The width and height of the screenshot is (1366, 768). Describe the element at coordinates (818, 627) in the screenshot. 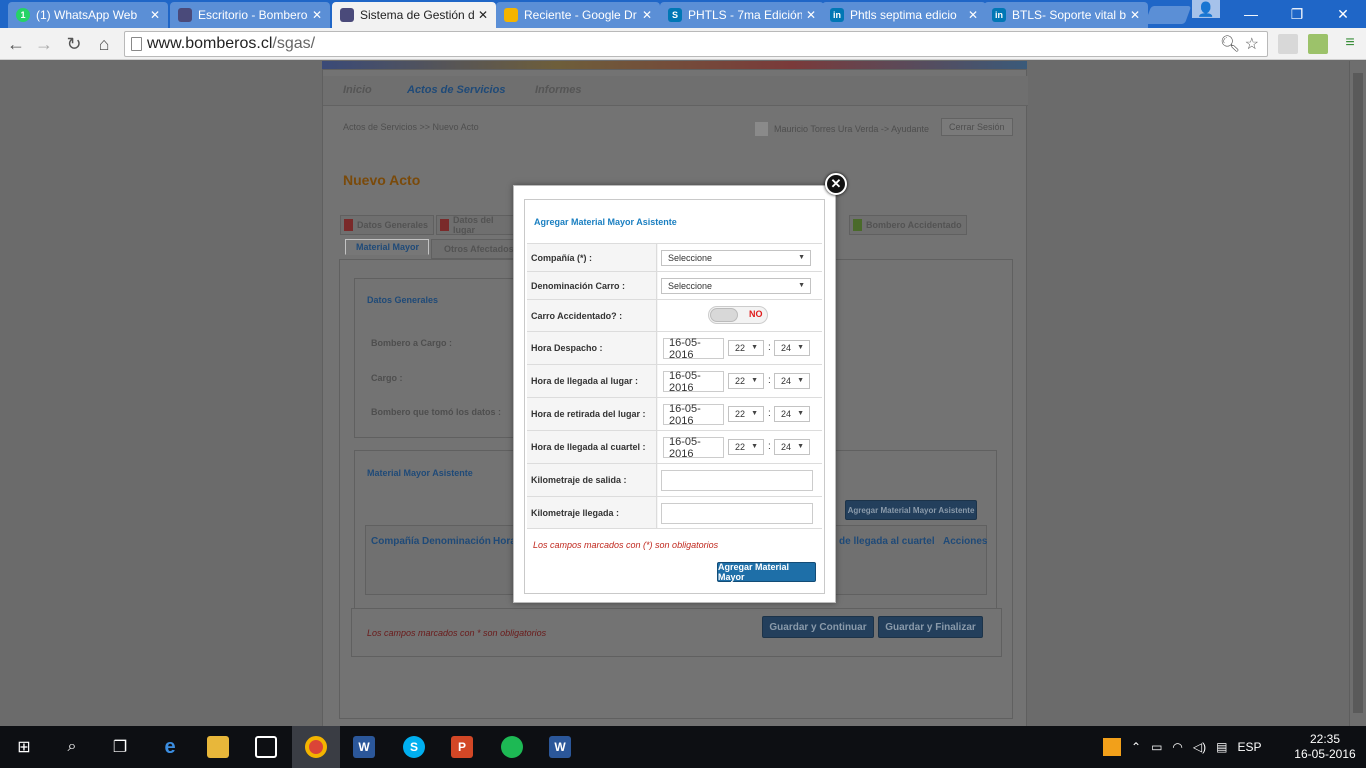

I see `save-continue-button: Guardar y Continuar` at that location.